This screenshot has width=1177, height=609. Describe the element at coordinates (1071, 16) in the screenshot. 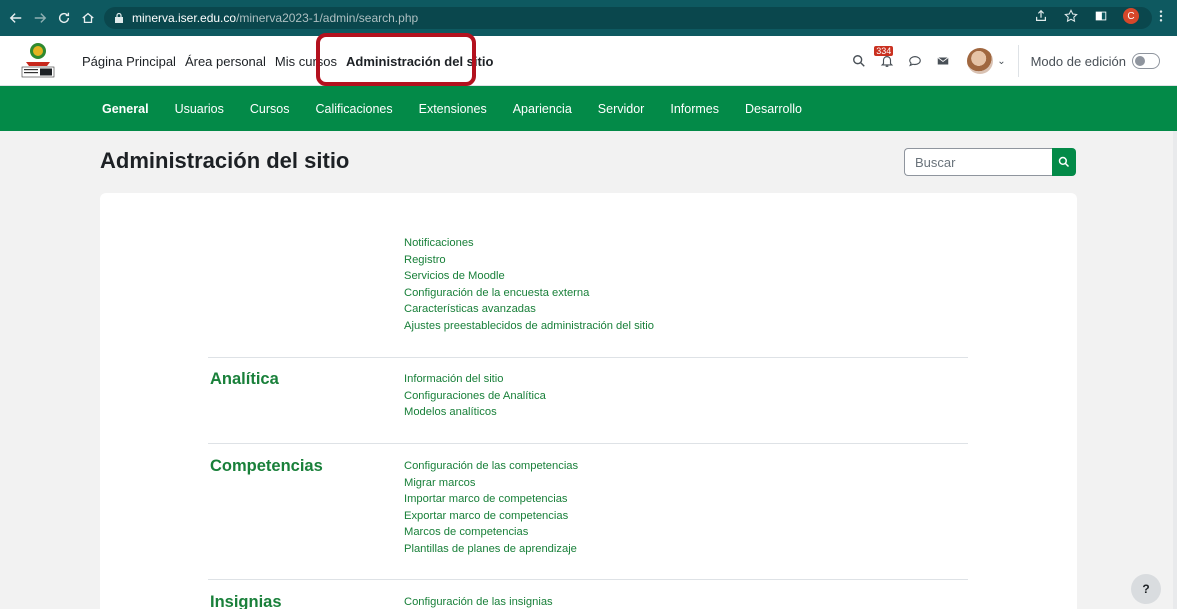

I see `bookmark-star-icon` at that location.